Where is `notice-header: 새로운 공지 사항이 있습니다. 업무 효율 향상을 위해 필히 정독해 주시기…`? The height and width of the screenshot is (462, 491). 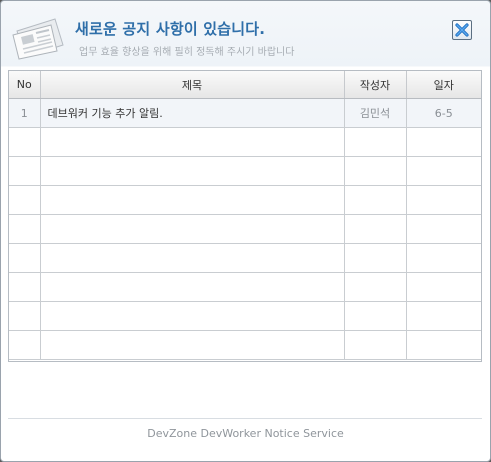 notice-header: 새로운 공지 사항이 있습니다. 업무 효율 향상을 위해 필히 정독해 주시기… is located at coordinates (245, 34).